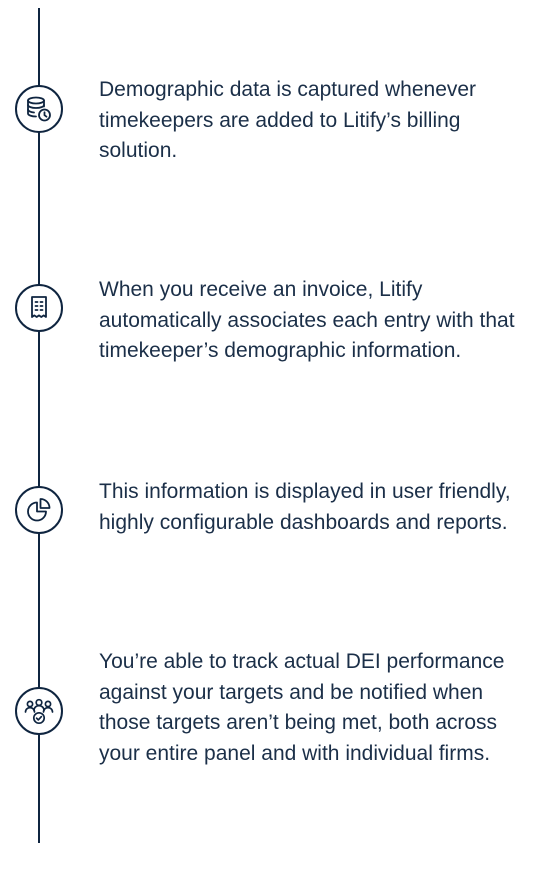  I want to click on step-1-icon-circle, so click(39, 109).